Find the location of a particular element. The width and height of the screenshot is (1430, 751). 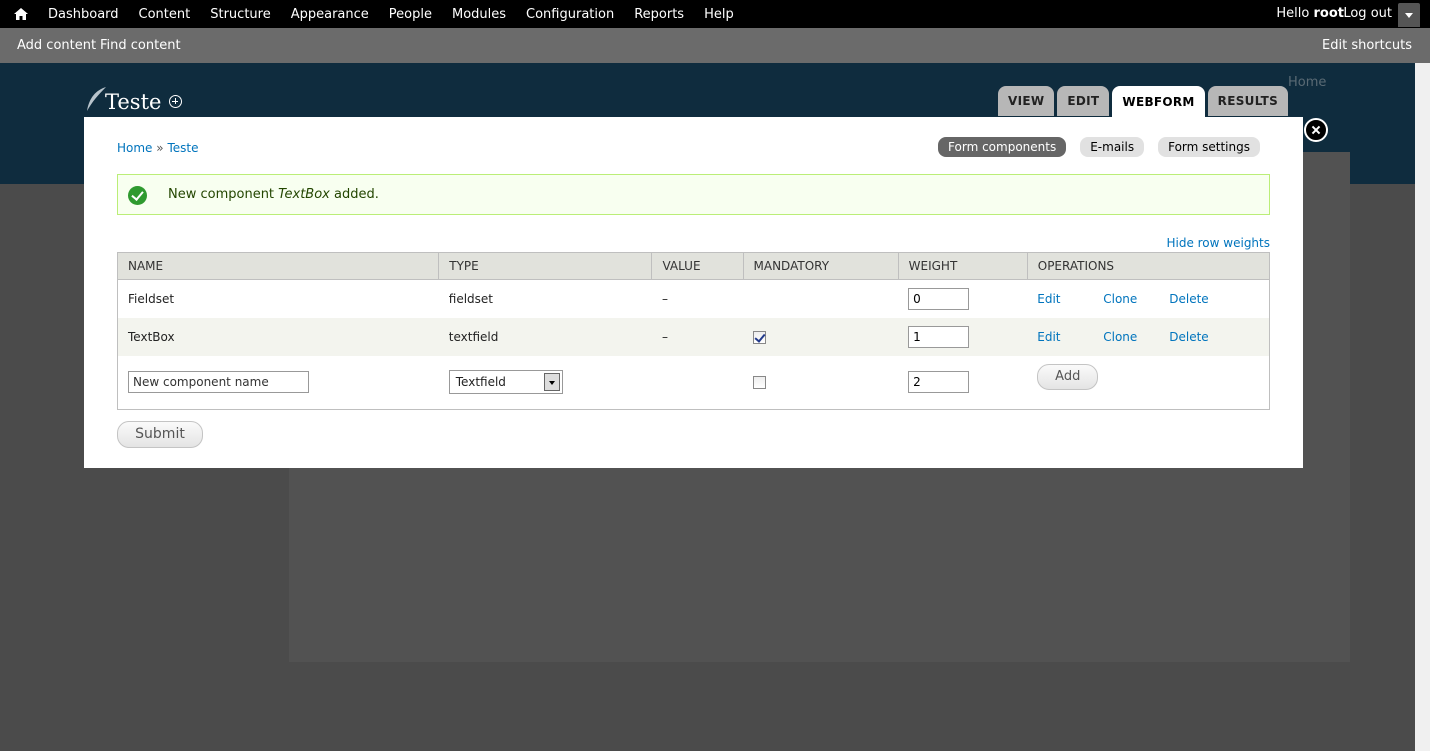

tab-results: RESULTS is located at coordinates (1248, 101).